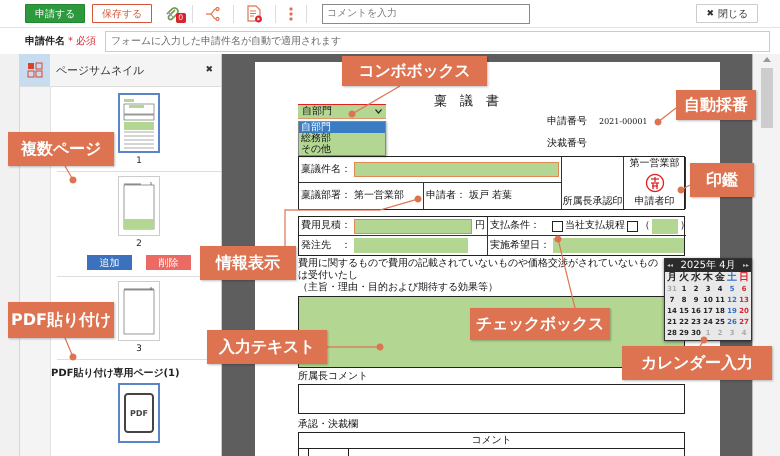 The height and width of the screenshot is (456, 780). Describe the element at coordinates (86, 41) in the screenshot. I see `required-label: 必須` at that location.